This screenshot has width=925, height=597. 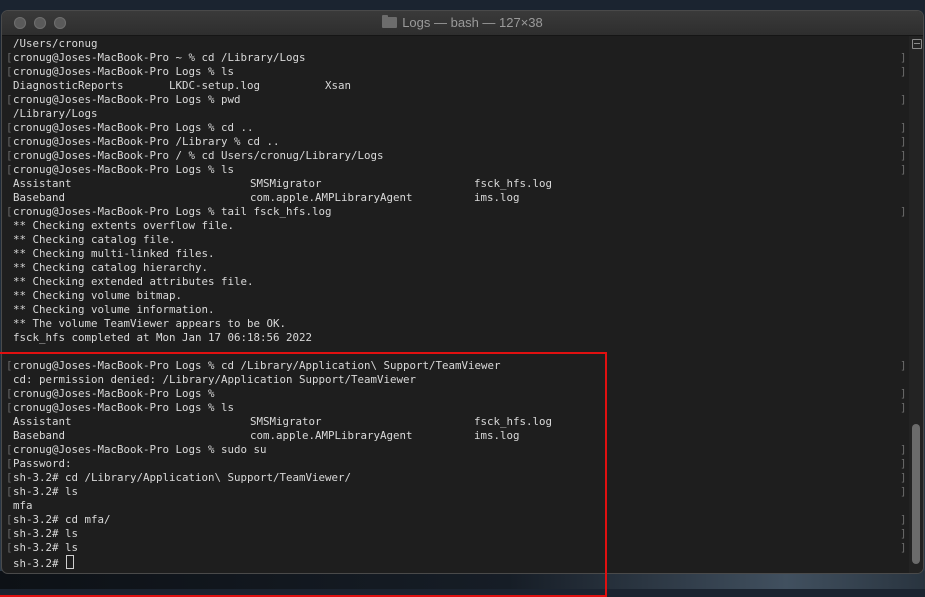 What do you see at coordinates (94, 239) in the screenshot?
I see `line-text: ** Checking catalog file.` at bounding box center [94, 239].